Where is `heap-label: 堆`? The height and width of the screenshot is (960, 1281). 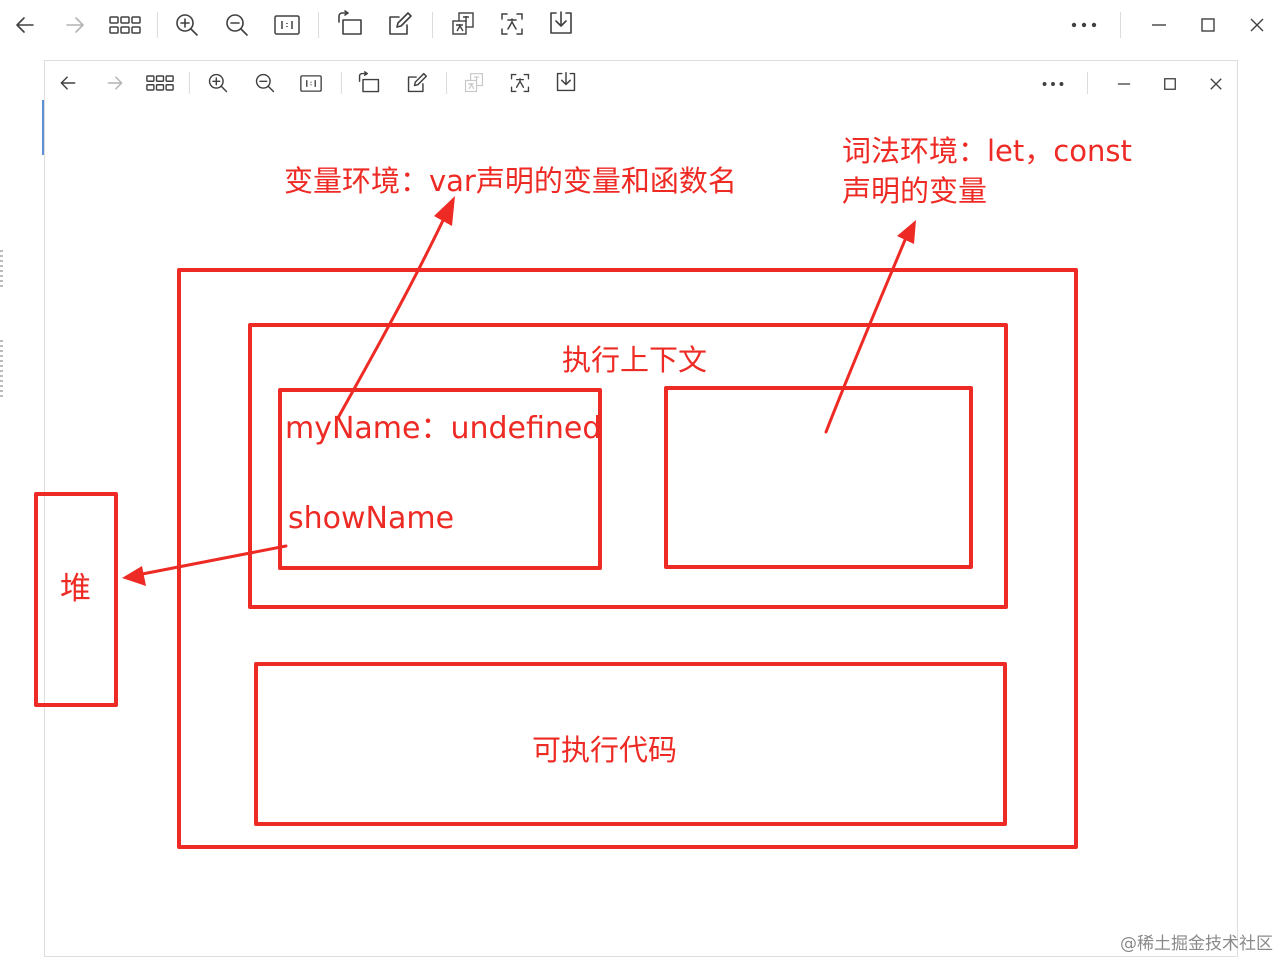 heap-label: 堆 is located at coordinates (75, 589).